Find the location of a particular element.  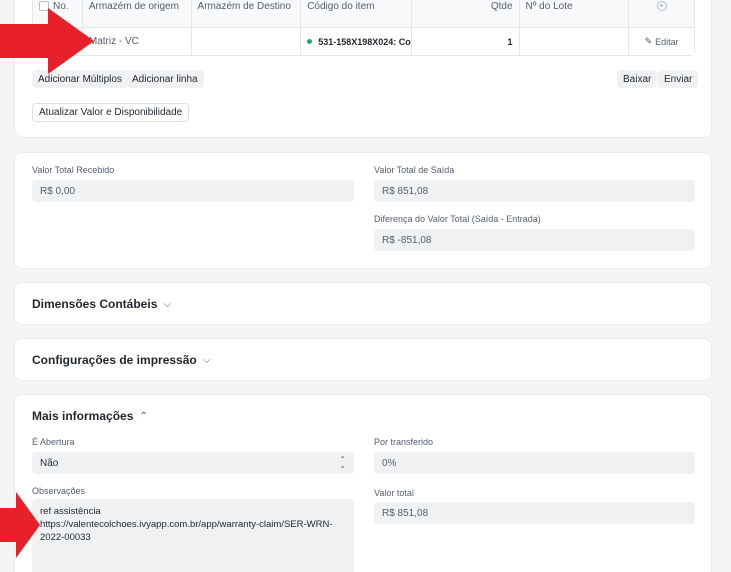

total-field: R$ 851,08 is located at coordinates (534, 513).